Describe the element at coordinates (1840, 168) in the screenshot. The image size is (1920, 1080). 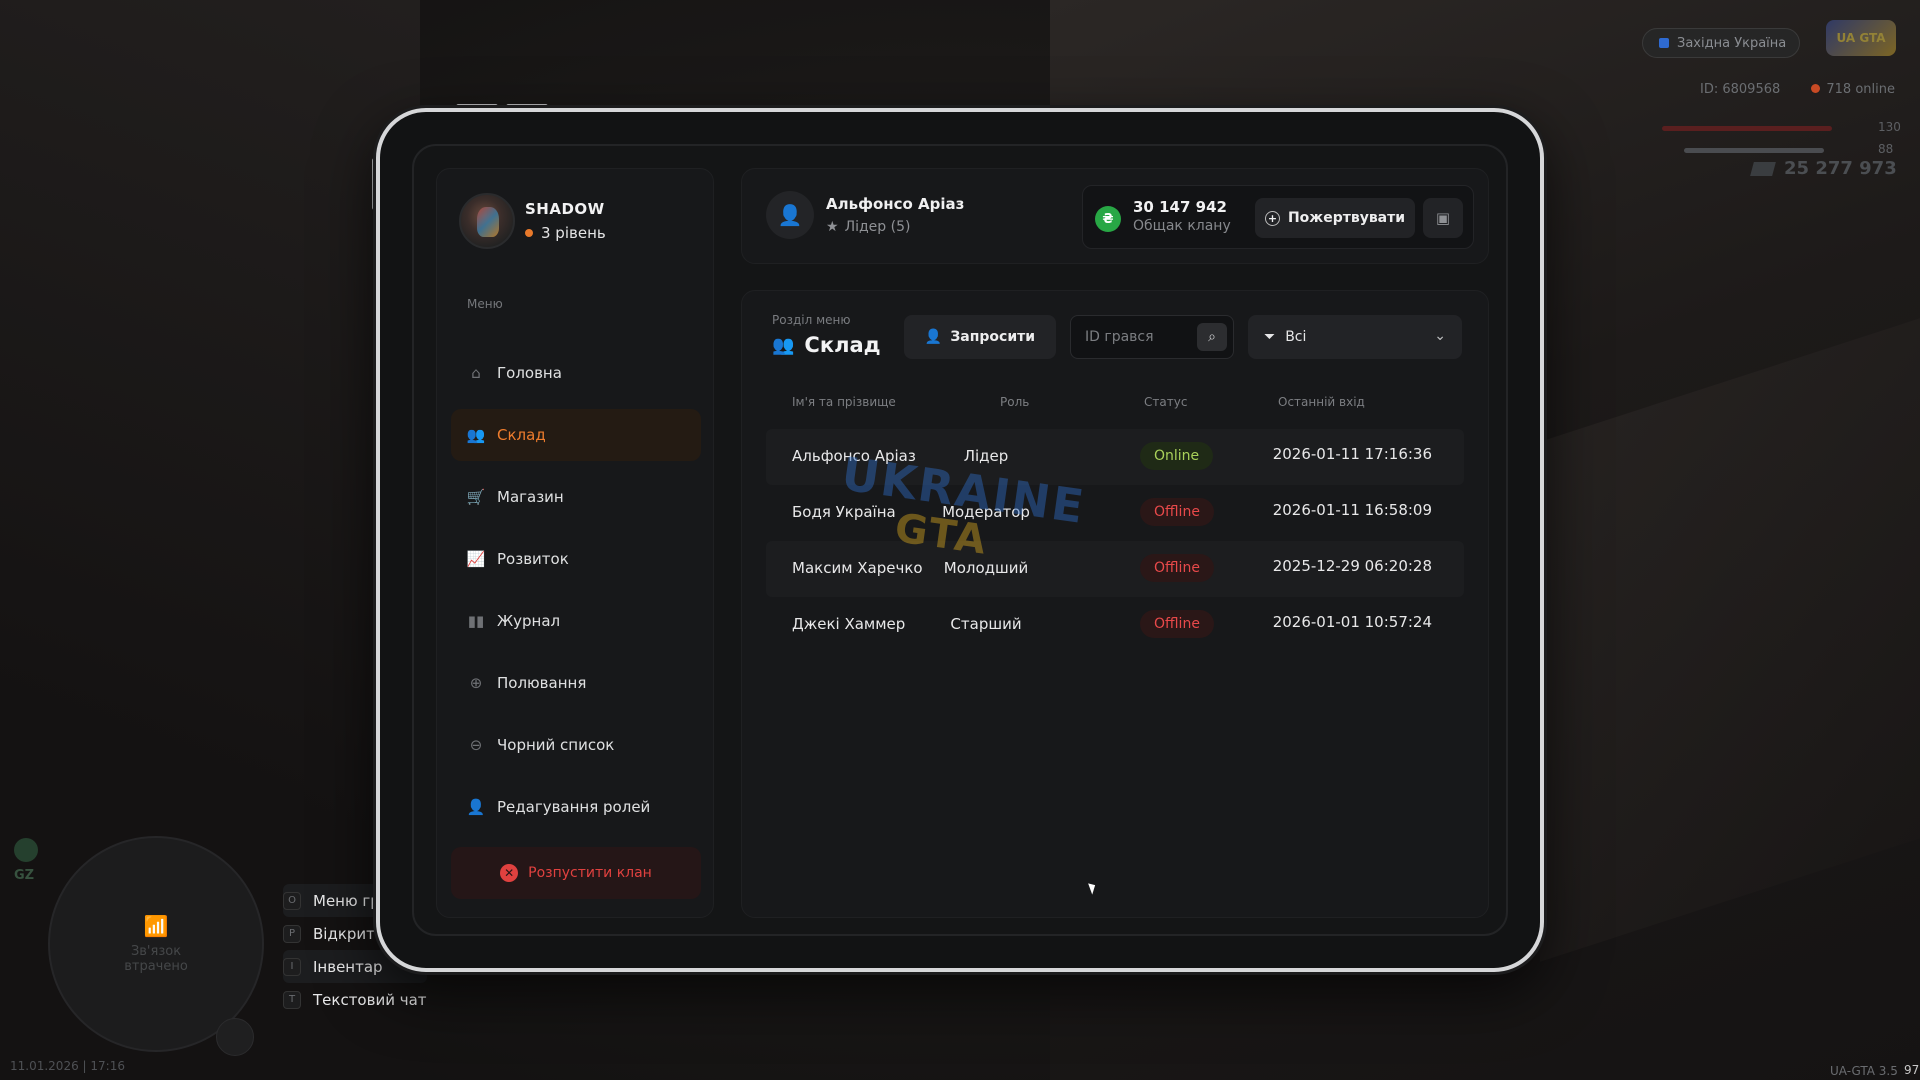
I see `money-value: 25 277 973` at that location.